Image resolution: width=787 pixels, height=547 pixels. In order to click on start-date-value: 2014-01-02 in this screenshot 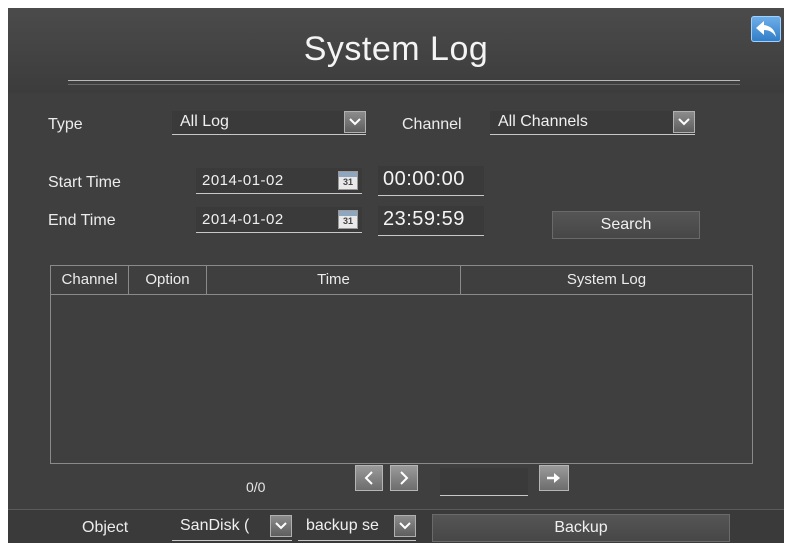, I will do `click(243, 180)`.